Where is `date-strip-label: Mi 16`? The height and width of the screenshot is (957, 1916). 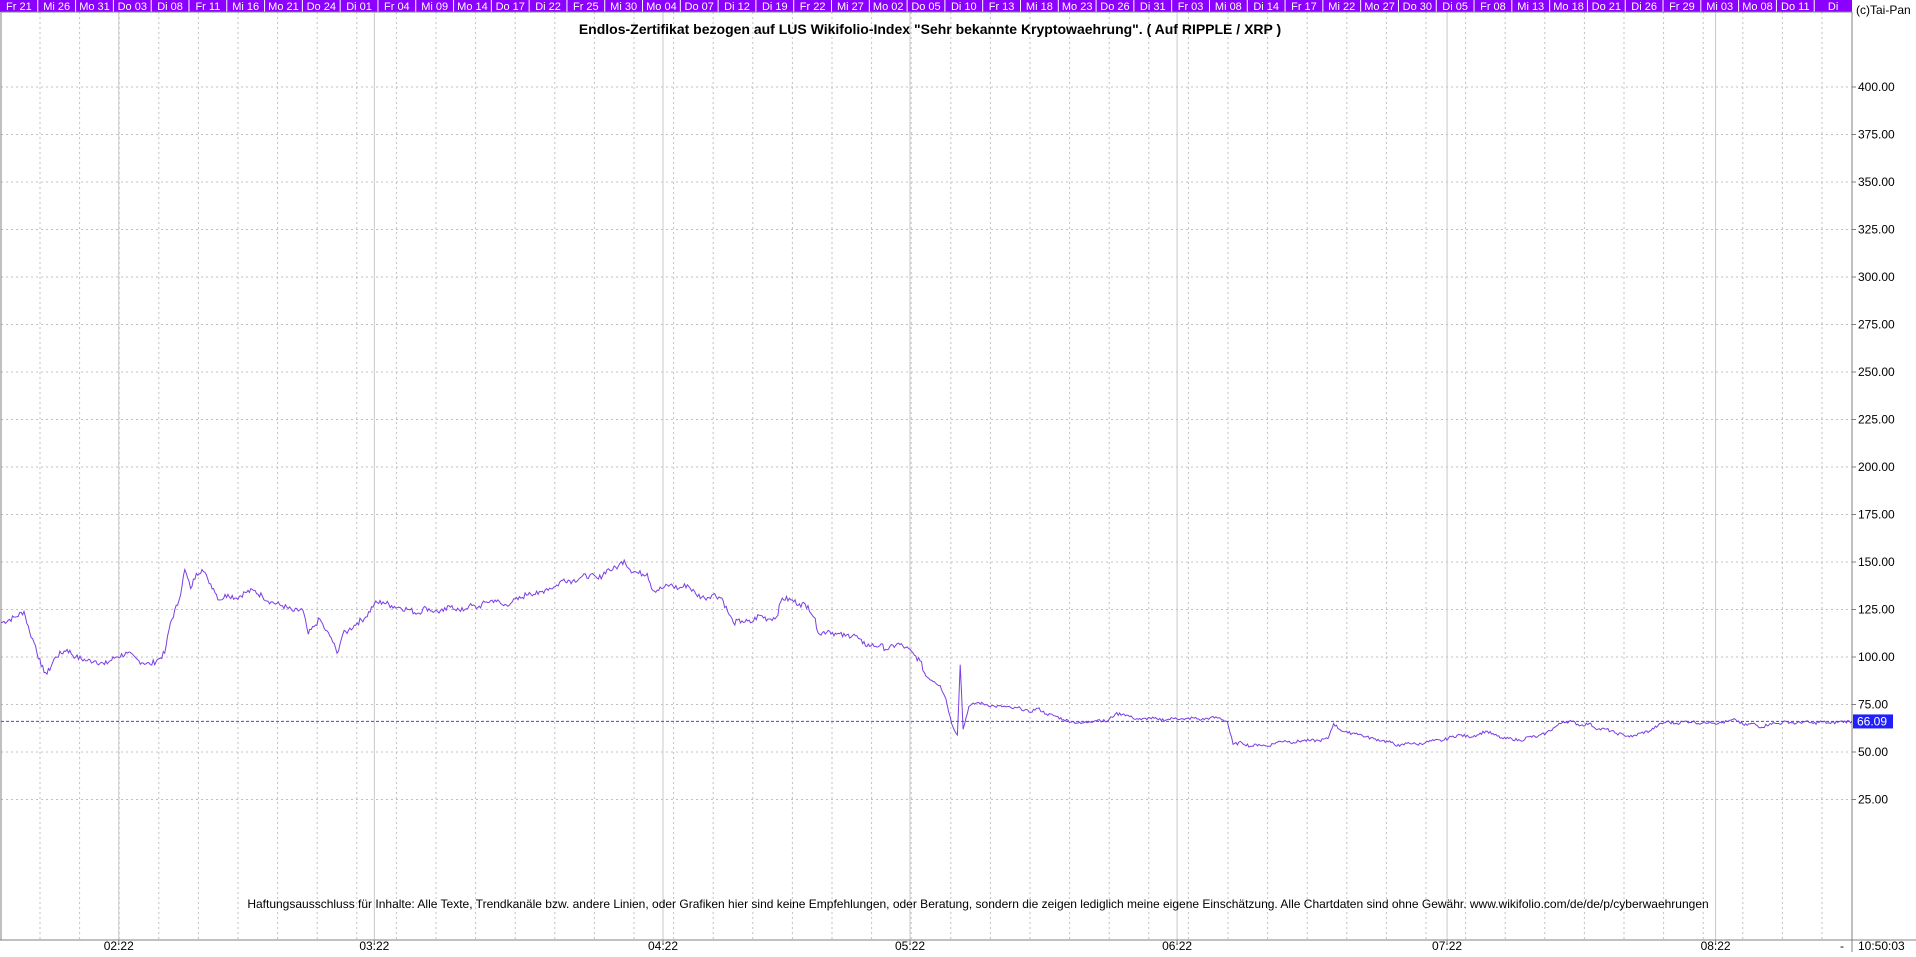
date-strip-label: Mi 16 is located at coordinates (245, 7).